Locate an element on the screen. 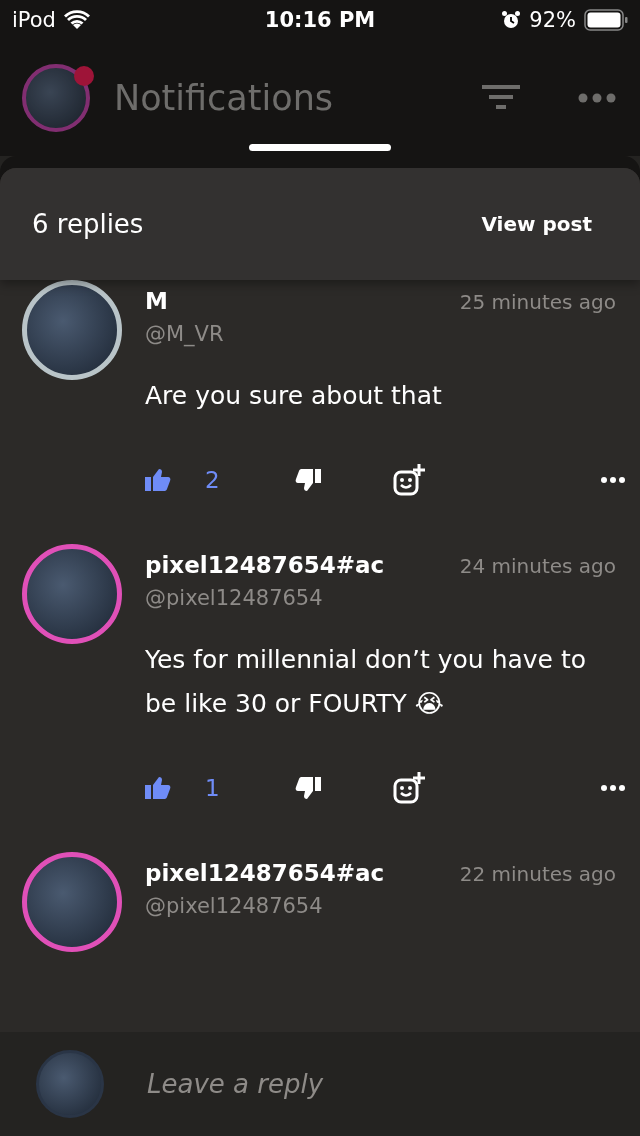  wifi-icon is located at coordinates (76, 20).